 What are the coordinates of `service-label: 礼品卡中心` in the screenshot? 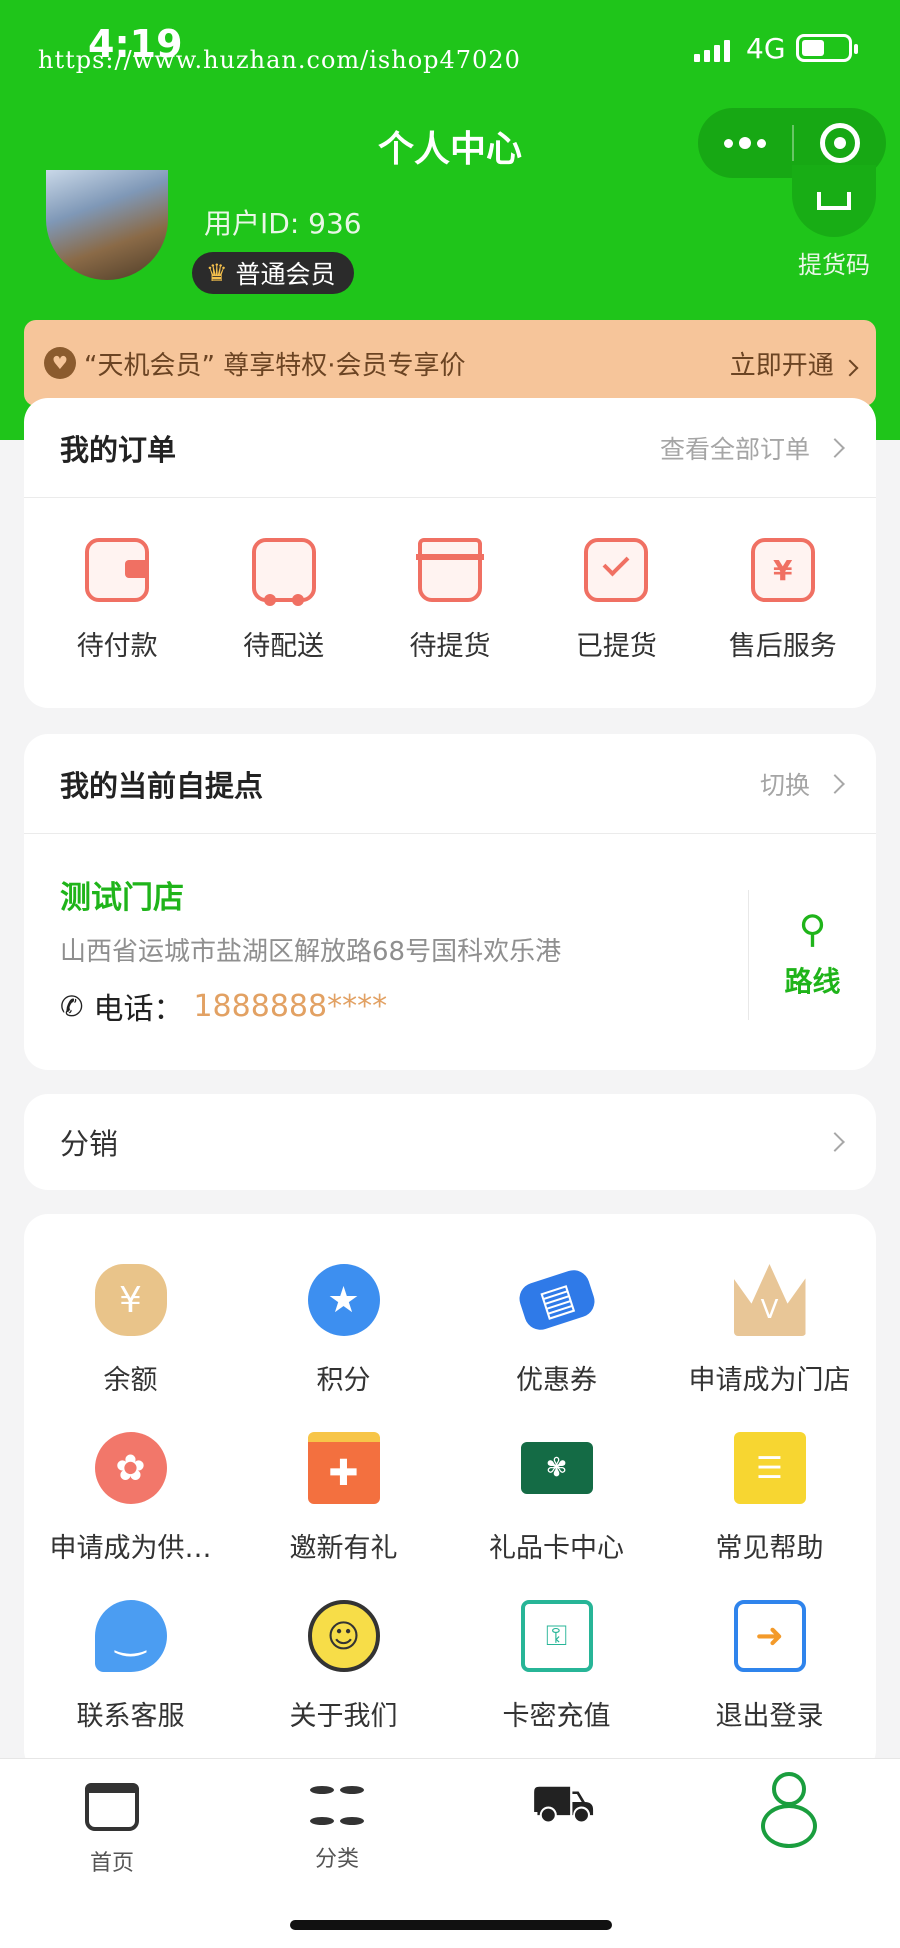 It's located at (556, 1548).